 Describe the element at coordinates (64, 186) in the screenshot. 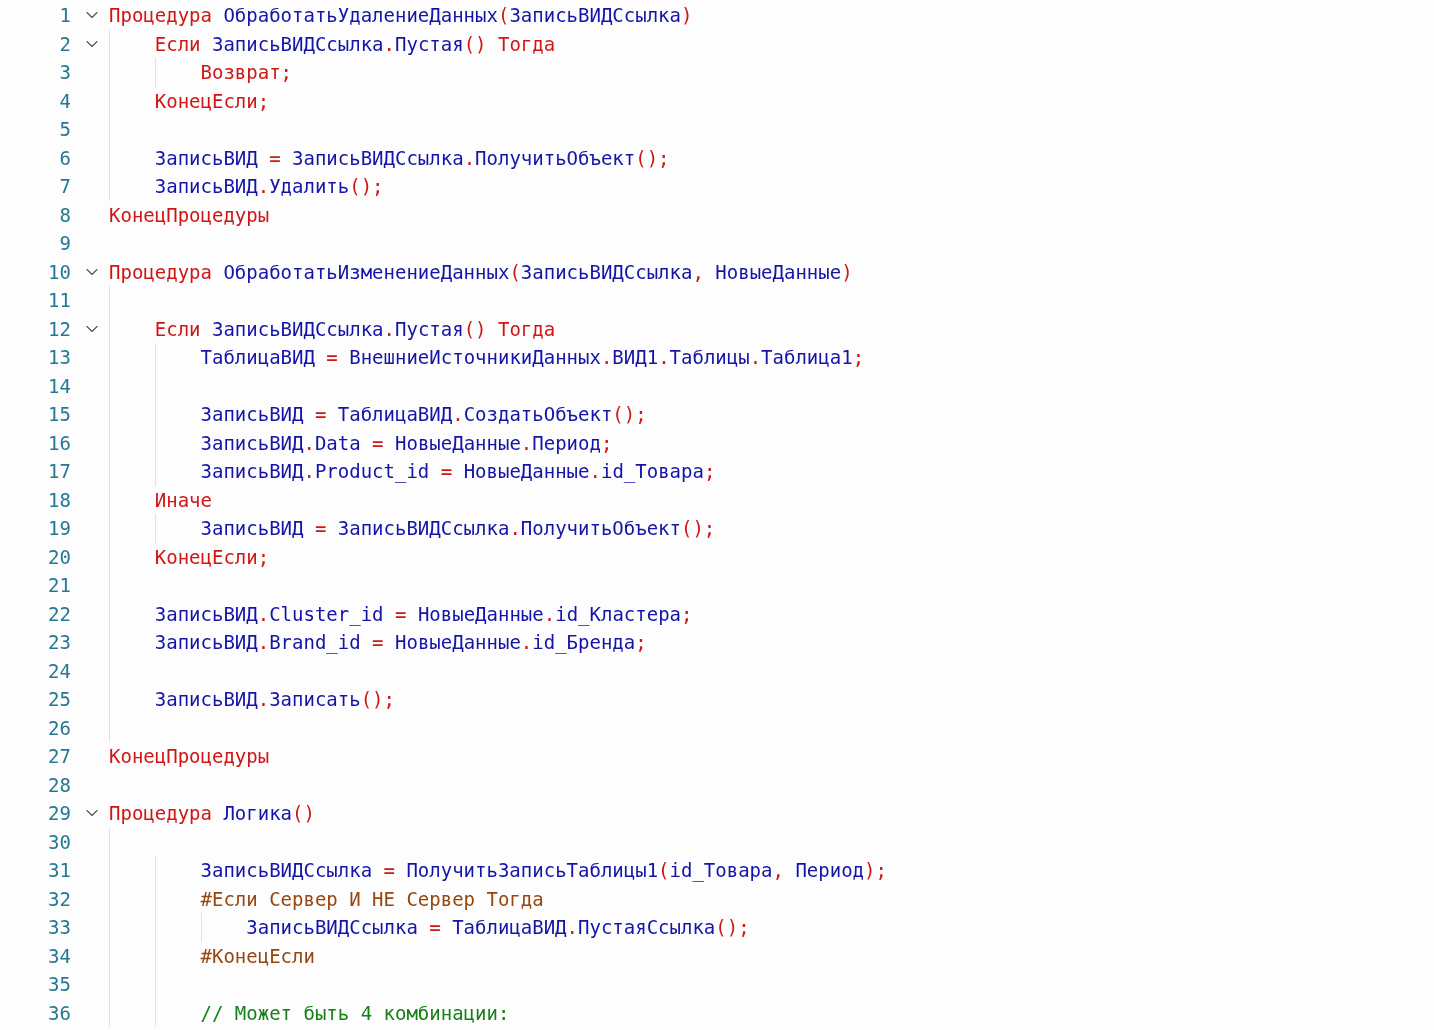

I see `line-number: 7` at that location.